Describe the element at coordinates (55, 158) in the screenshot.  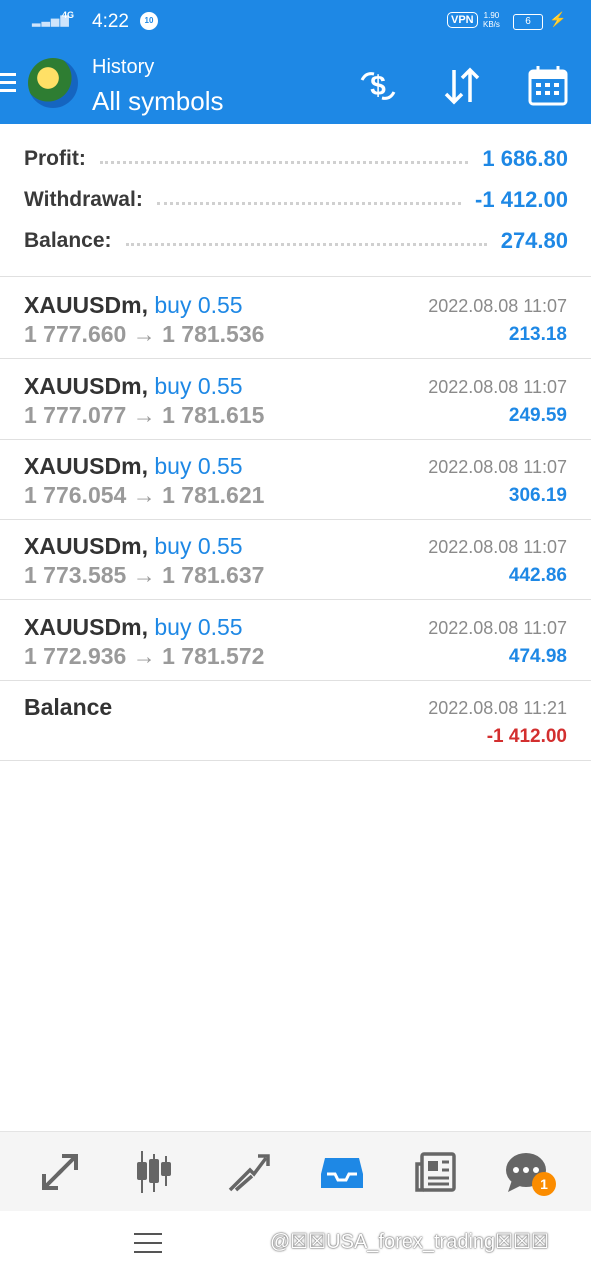
I see `profit-label: Profit:` at that location.